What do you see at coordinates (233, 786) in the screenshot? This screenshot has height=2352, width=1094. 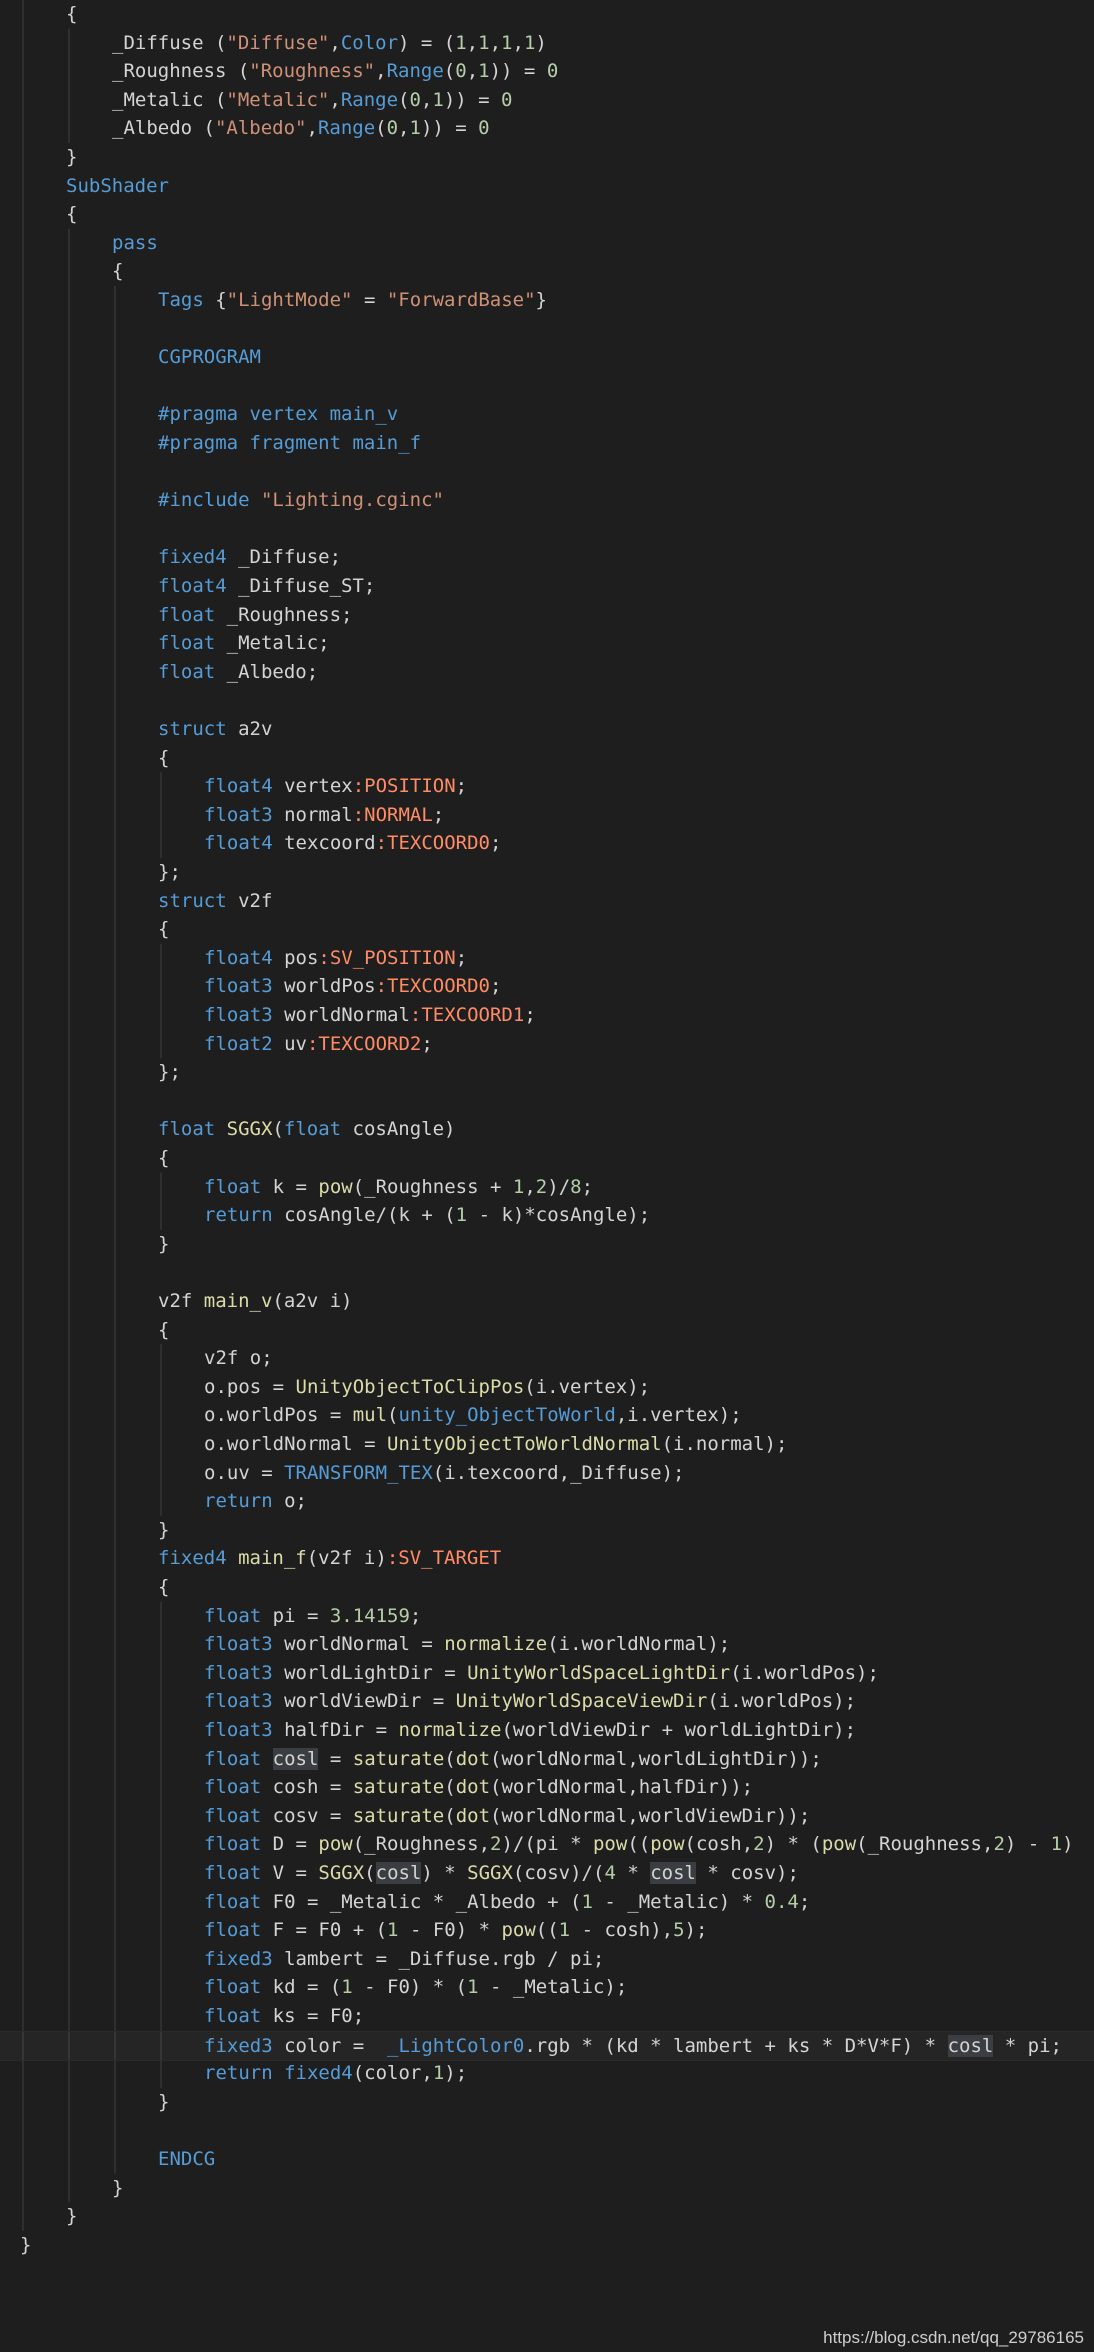 I see `code-line: float4 vertex:POSITION;` at bounding box center [233, 786].